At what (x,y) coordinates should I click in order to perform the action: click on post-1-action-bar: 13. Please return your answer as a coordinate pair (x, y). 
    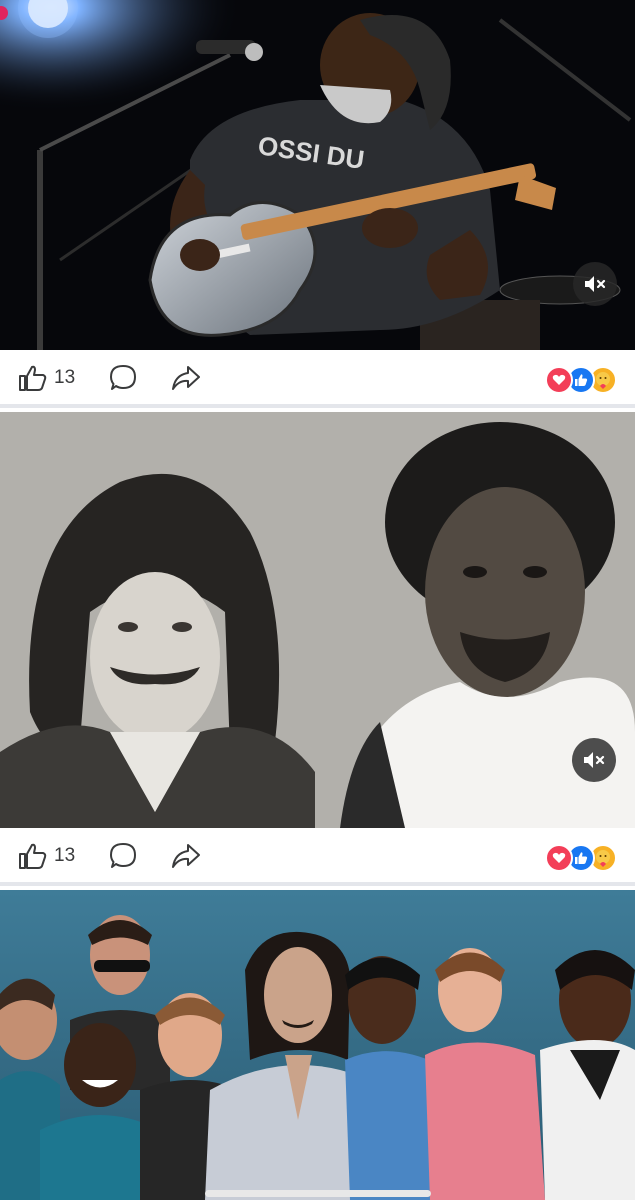
    Looking at the image, I should click on (317, 379).